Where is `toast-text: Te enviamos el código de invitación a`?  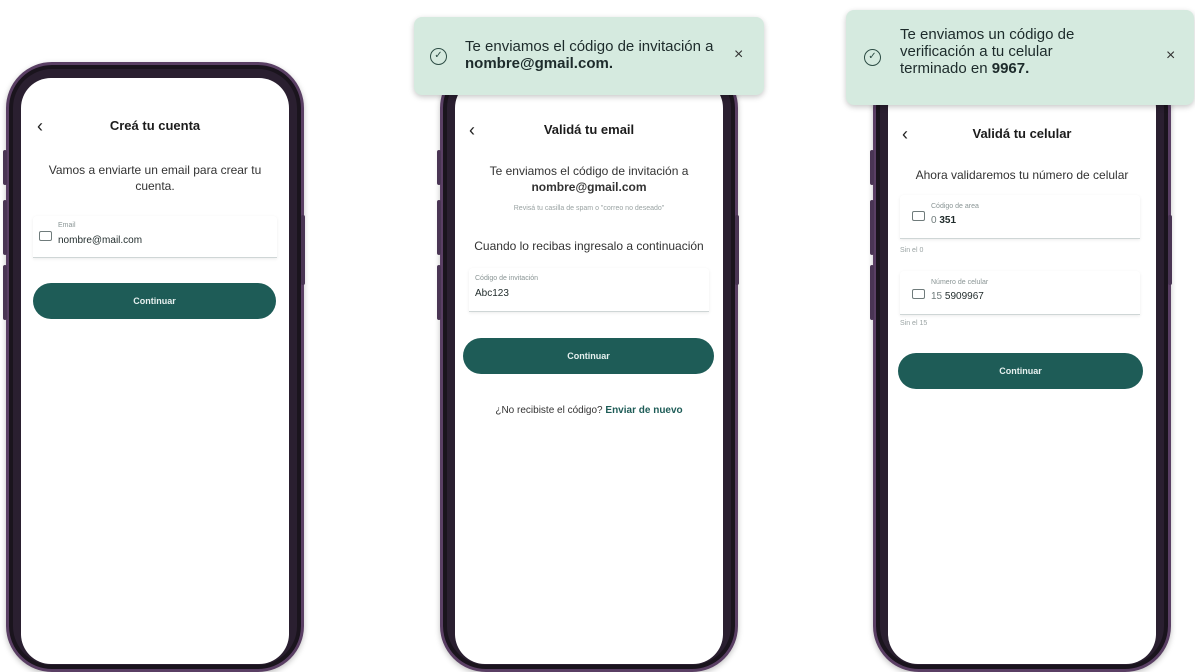 toast-text: Te enviamos el código de invitación a is located at coordinates (589, 46).